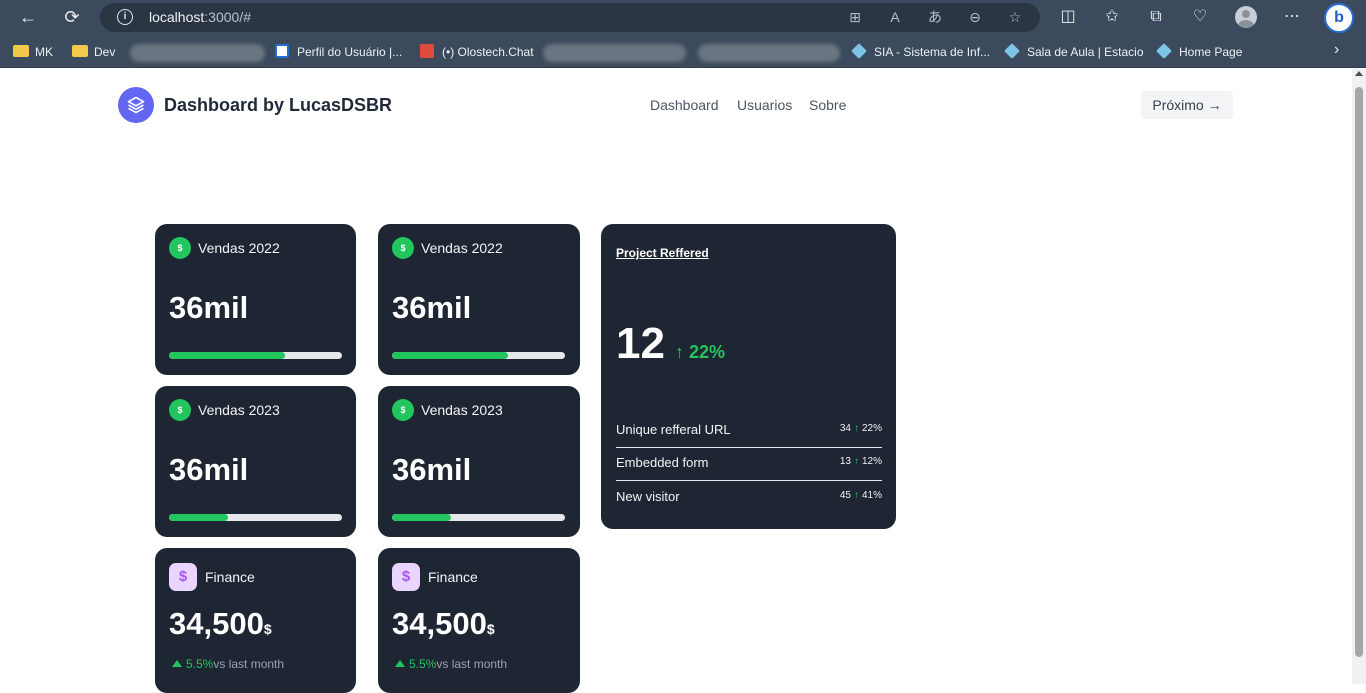 The height and width of the screenshot is (693, 1366). I want to click on bookmark-sala-de-aula: Sala de Aula | Estacio, so click(1074, 52).